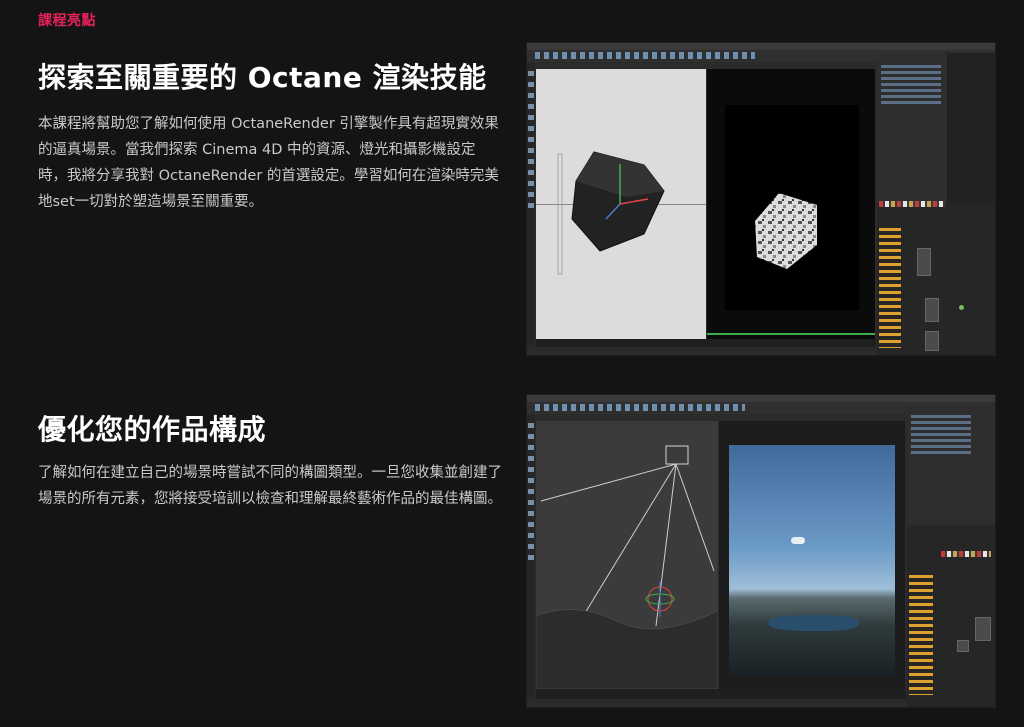 This screenshot has width=1024, height=727. I want to click on node-sidebar-list, so click(890, 288).